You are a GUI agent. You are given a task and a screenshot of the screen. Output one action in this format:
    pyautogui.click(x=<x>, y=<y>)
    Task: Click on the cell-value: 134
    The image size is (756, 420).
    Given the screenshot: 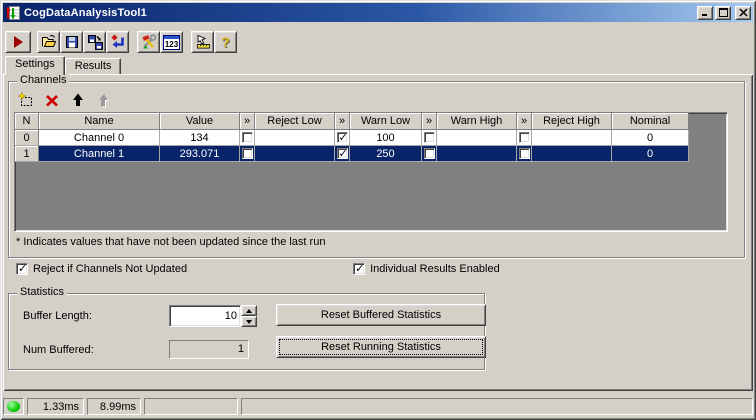 What is the action you would take?
    pyautogui.click(x=200, y=138)
    